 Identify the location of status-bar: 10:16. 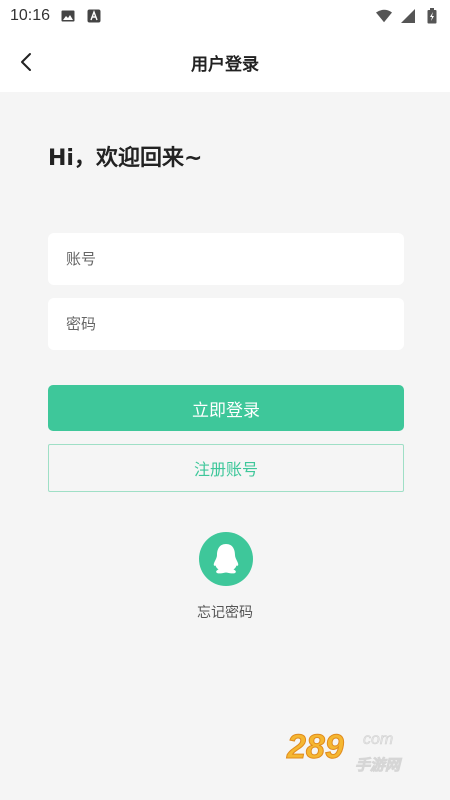
(225, 16).